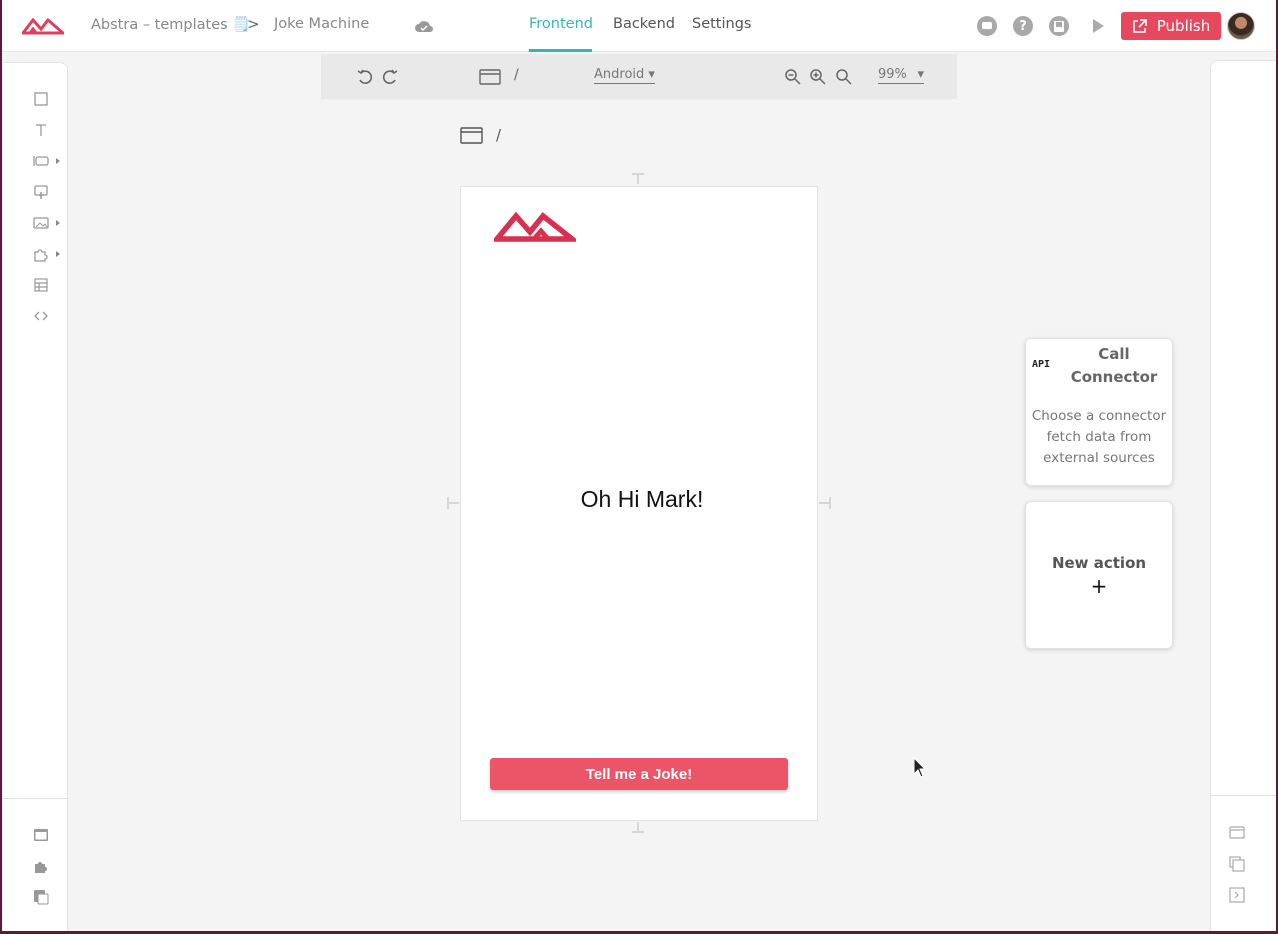  Describe the element at coordinates (516, 75) in the screenshot. I see `toolbar-path: /` at that location.